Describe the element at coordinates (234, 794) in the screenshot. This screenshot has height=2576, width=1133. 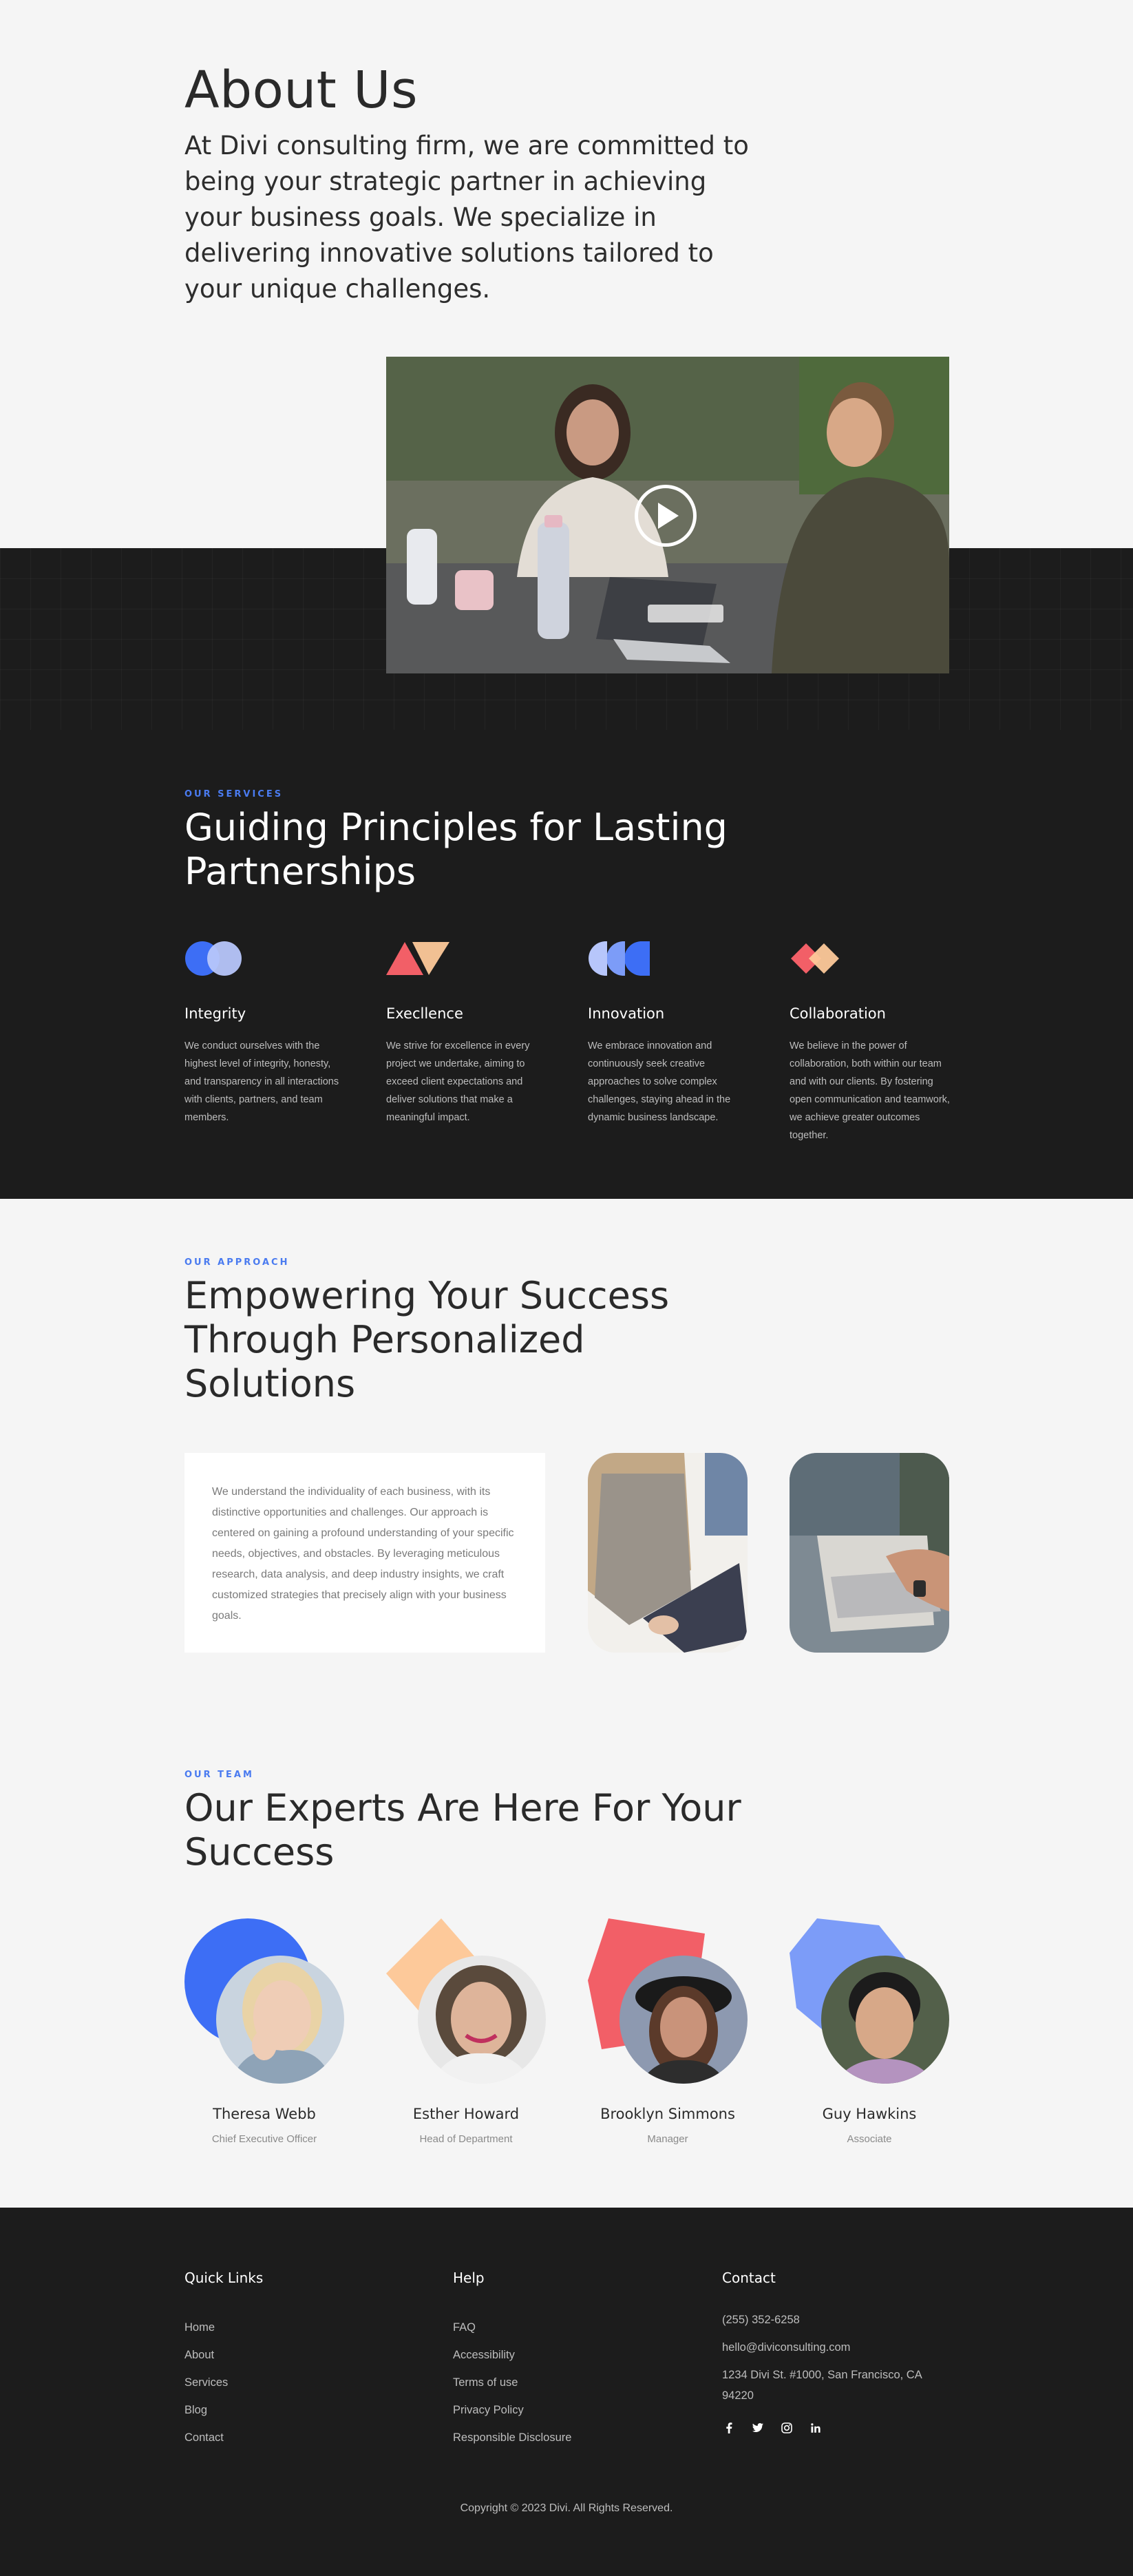
I see `services-eyebrow: OUR SERVICES` at that location.